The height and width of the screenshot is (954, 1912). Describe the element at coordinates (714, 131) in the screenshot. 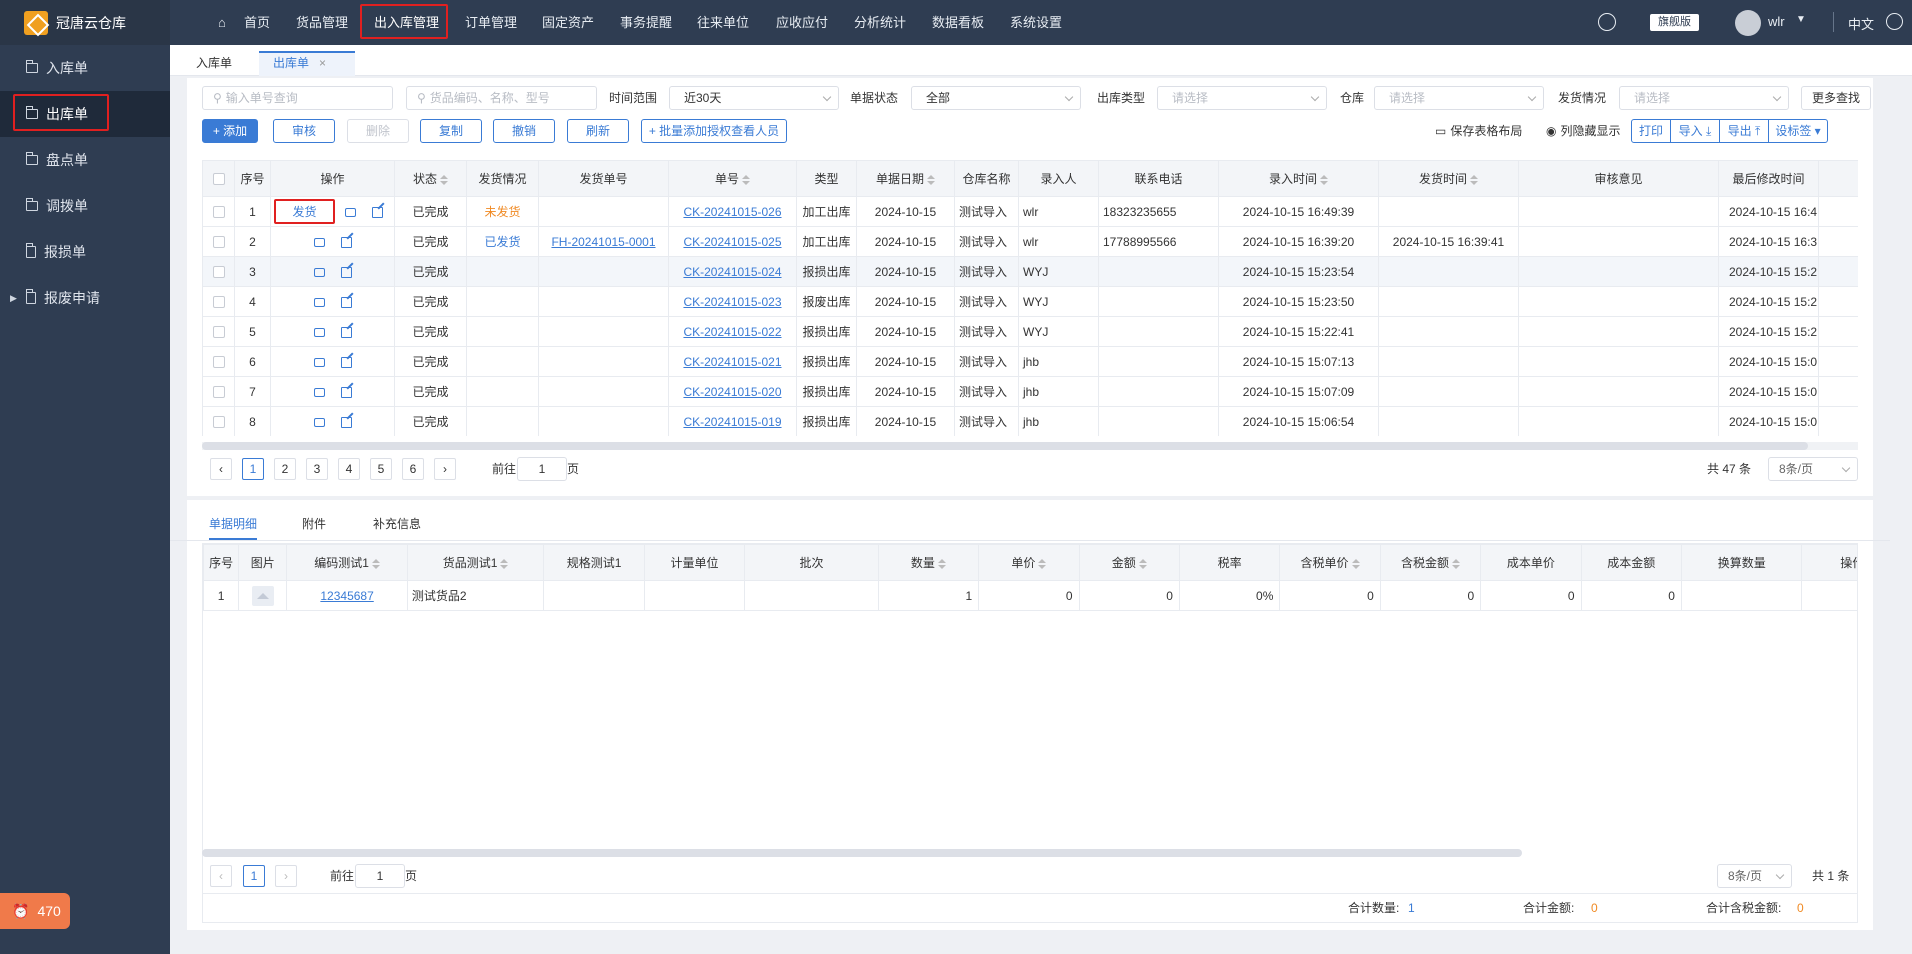

I see `batch-authorize-button: + 批量添加授权查看人员` at that location.